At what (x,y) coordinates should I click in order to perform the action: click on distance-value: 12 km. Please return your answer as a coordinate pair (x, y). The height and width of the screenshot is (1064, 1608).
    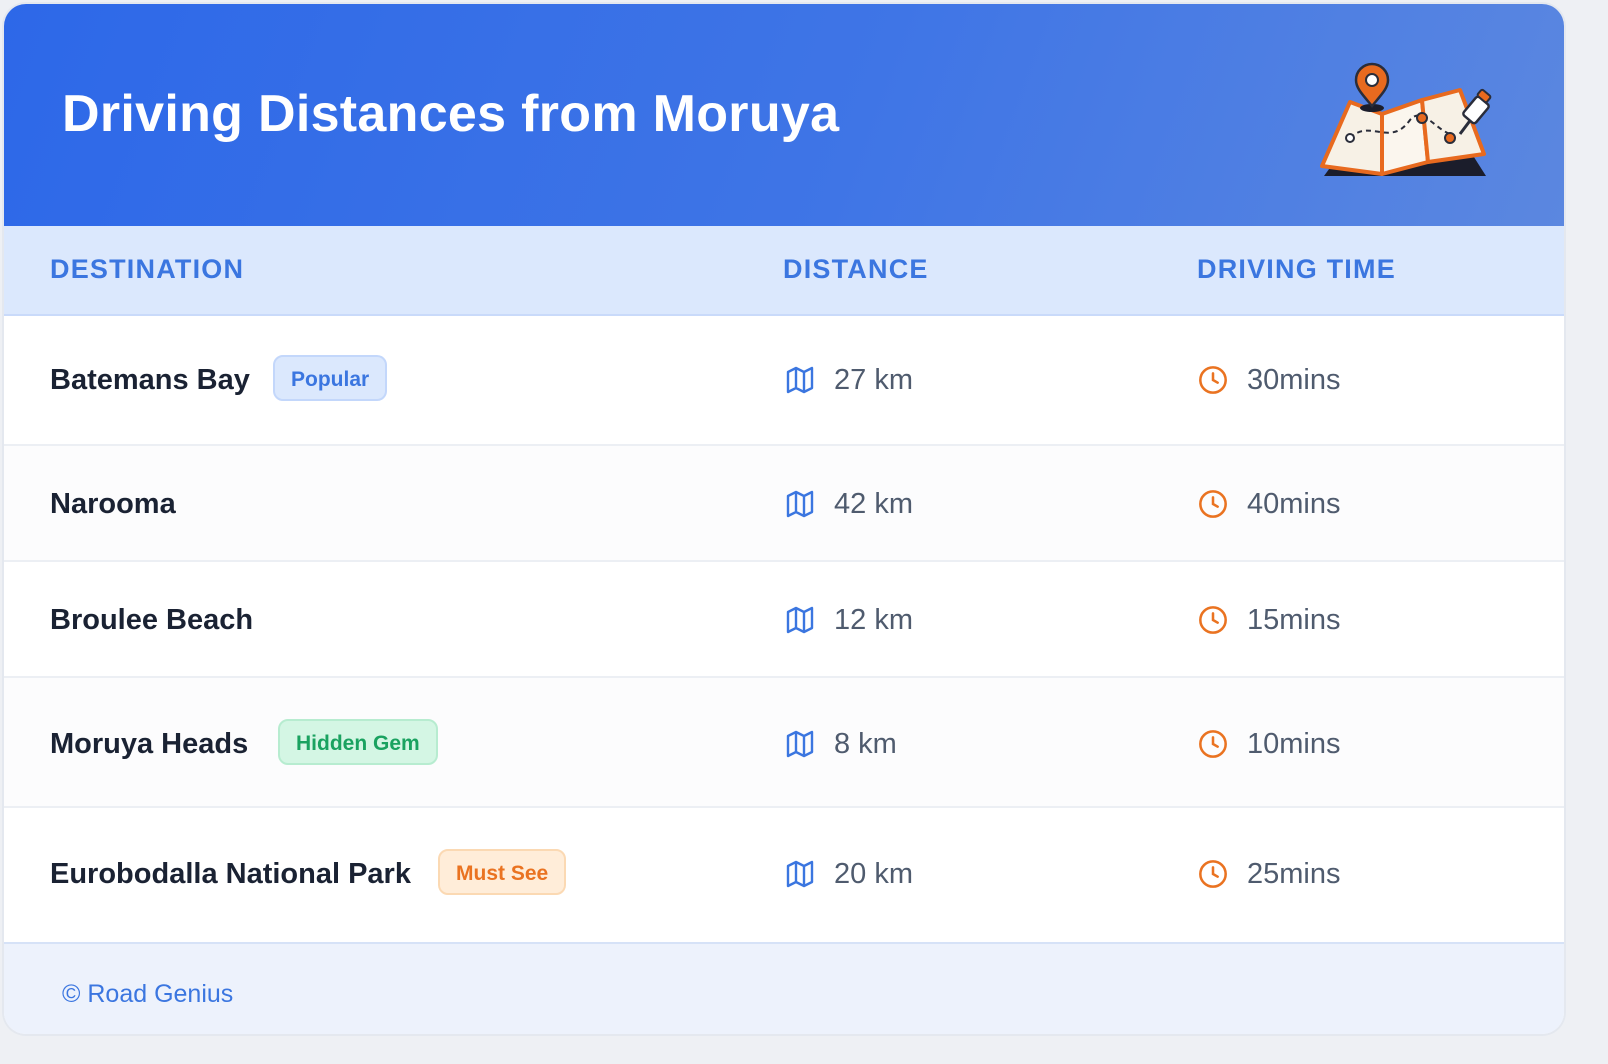
    Looking at the image, I should click on (873, 620).